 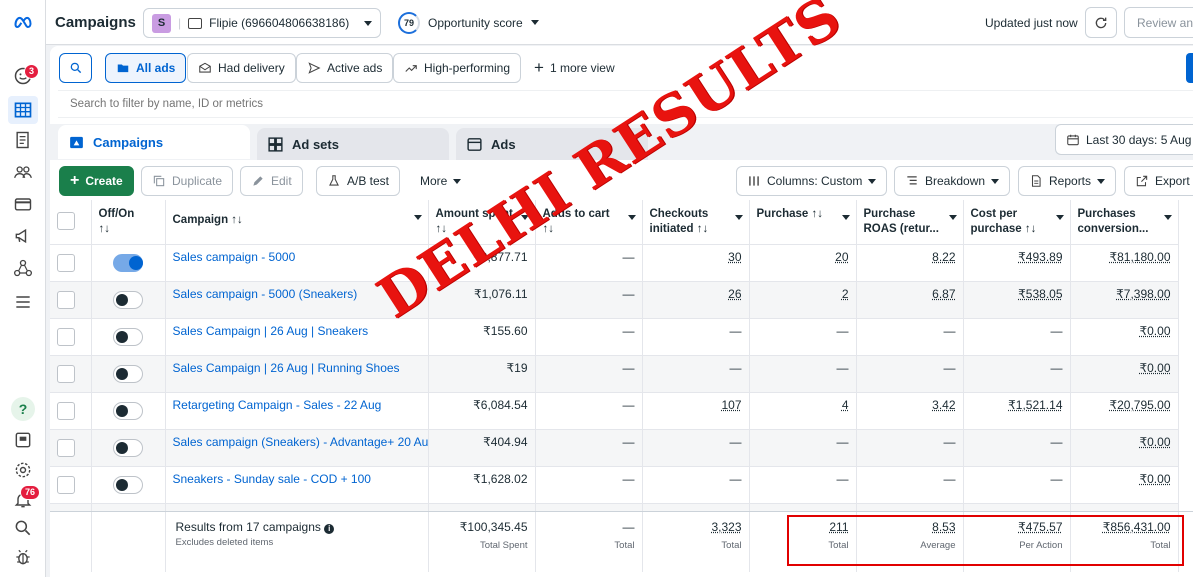 I want to click on meta-logo-icon, so click(x=23, y=22).